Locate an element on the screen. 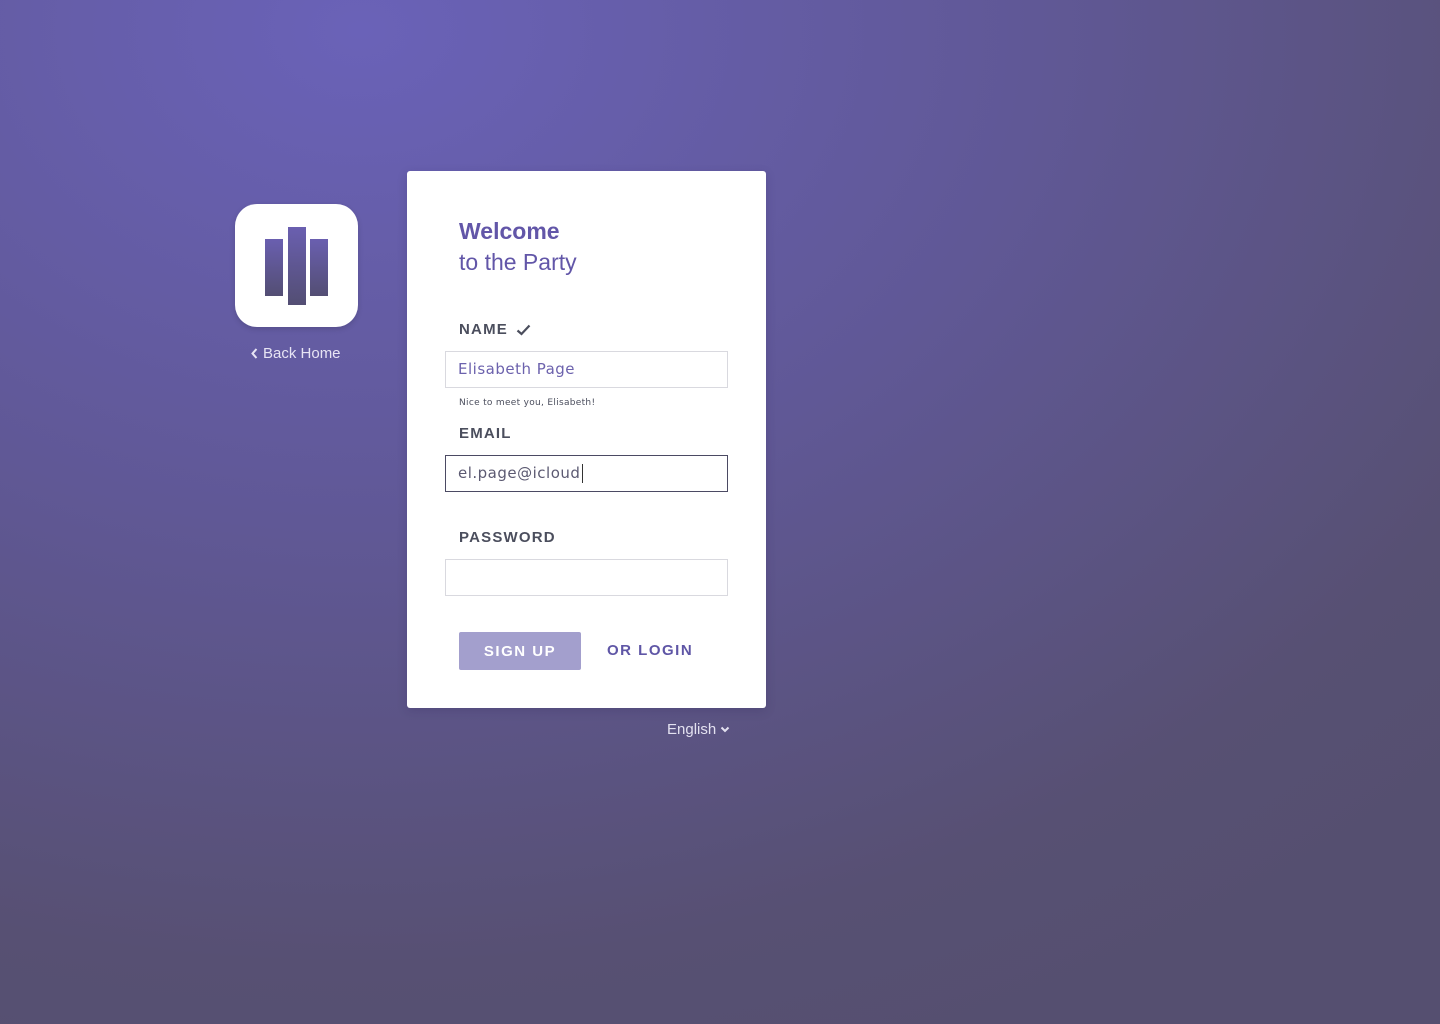 This screenshot has height=1024, width=1440. email-field: el.page@icloud is located at coordinates (586, 473).